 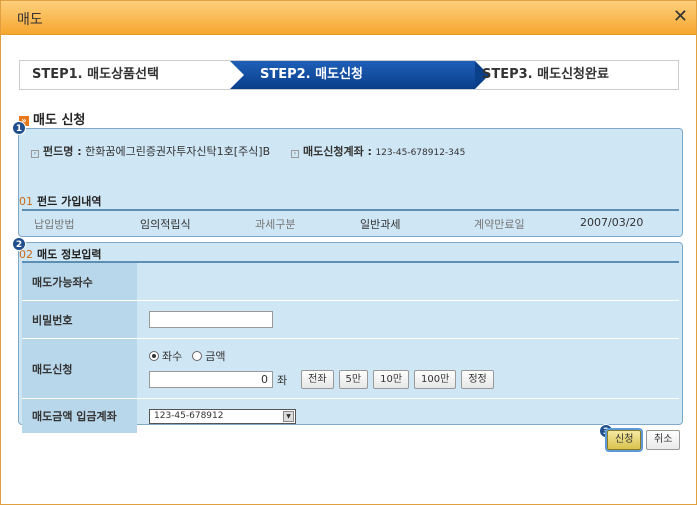 What do you see at coordinates (348, 18) in the screenshot?
I see `title-bar: 매도 ✕` at bounding box center [348, 18].